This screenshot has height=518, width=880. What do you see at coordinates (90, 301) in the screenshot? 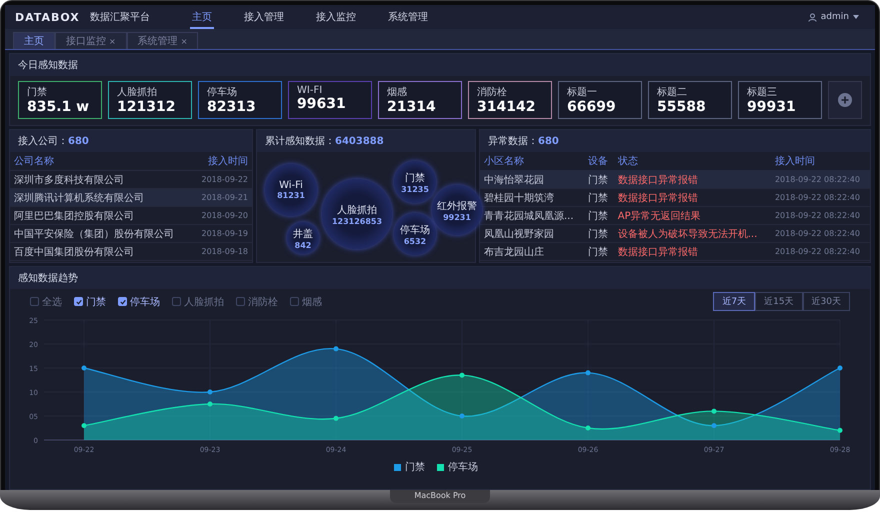
I see `series-checkbox: 门禁` at bounding box center [90, 301].